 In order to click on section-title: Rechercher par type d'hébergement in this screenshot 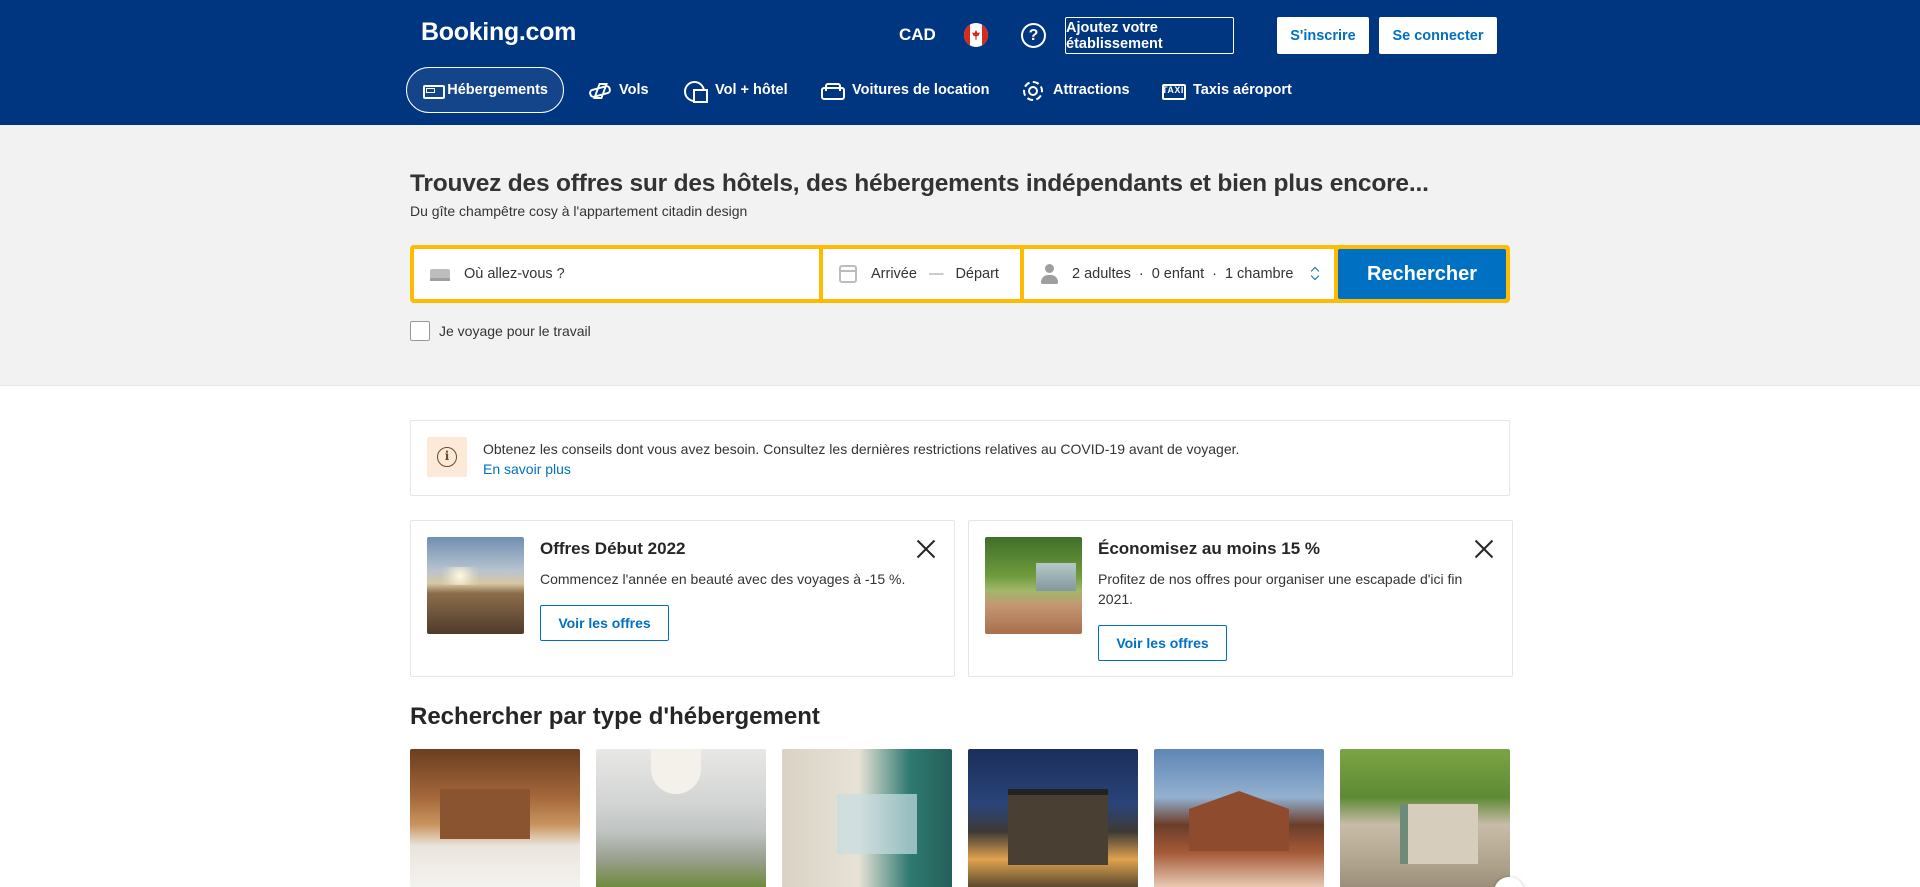, I will do `click(615, 716)`.